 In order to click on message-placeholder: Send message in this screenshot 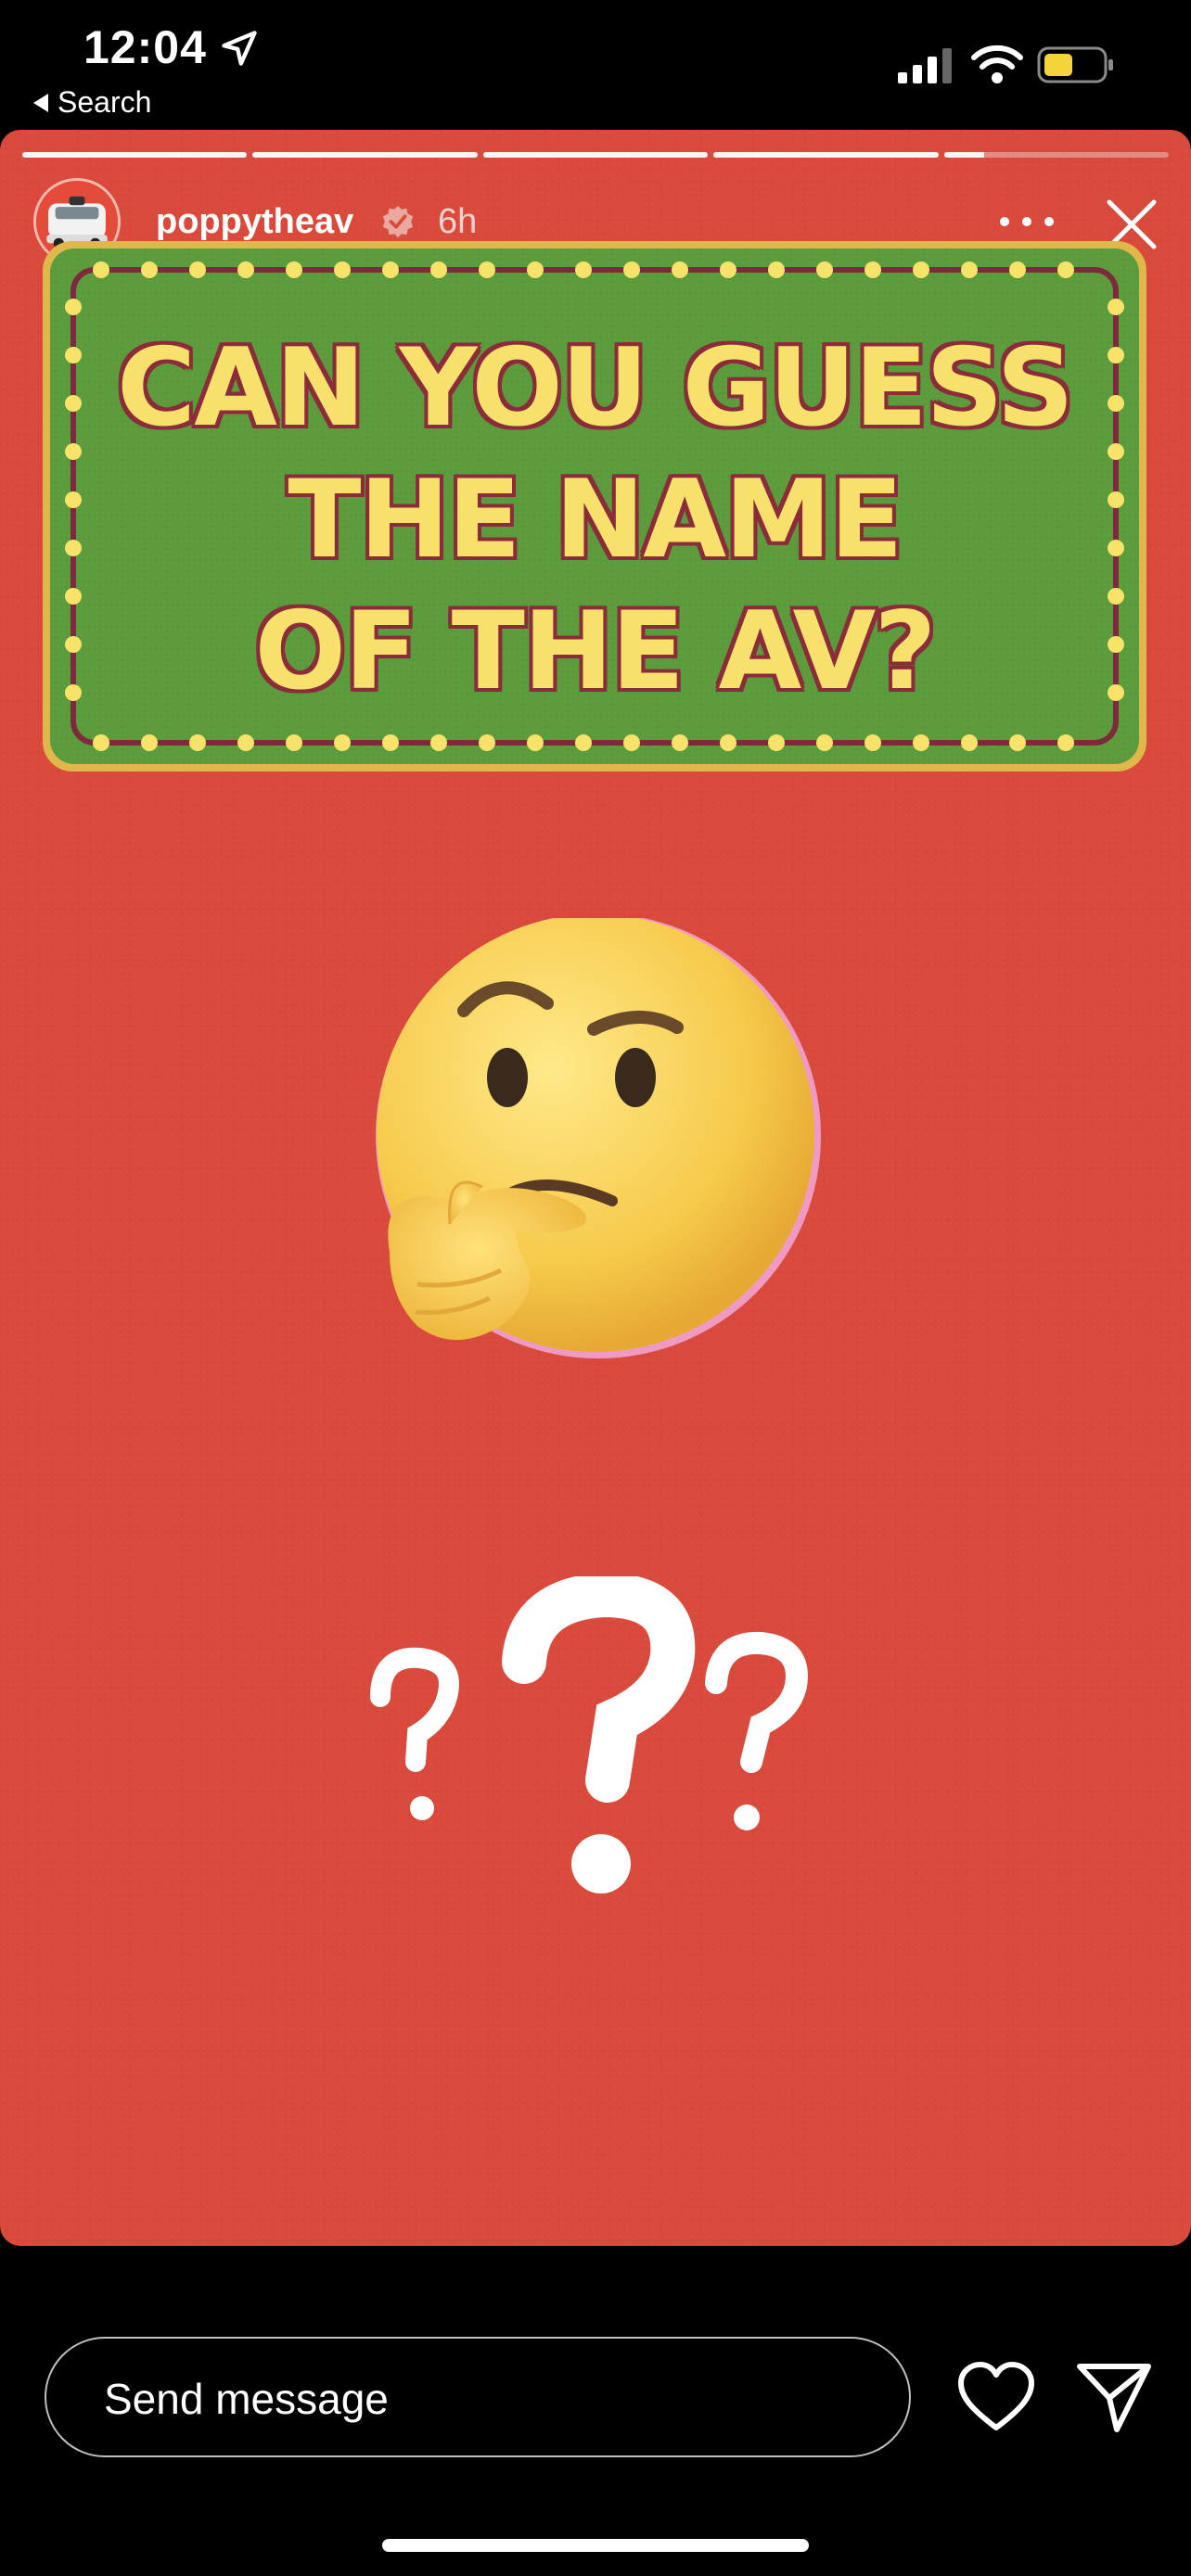, I will do `click(247, 2399)`.